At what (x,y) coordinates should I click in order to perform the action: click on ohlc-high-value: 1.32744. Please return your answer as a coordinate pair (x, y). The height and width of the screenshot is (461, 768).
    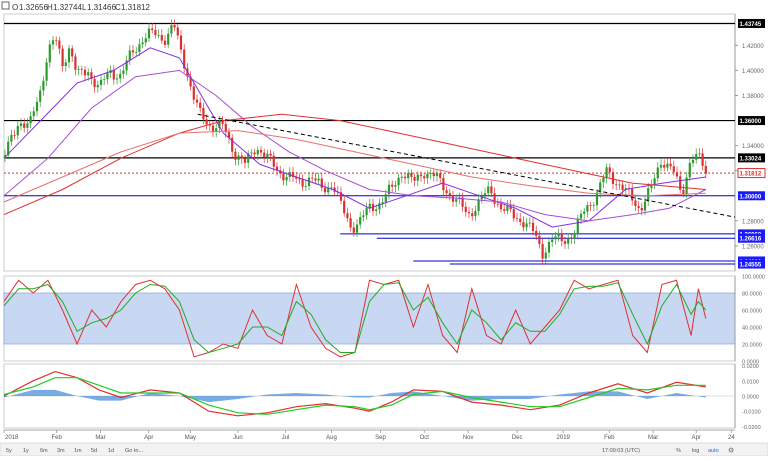
    Looking at the image, I should click on (67, 7).